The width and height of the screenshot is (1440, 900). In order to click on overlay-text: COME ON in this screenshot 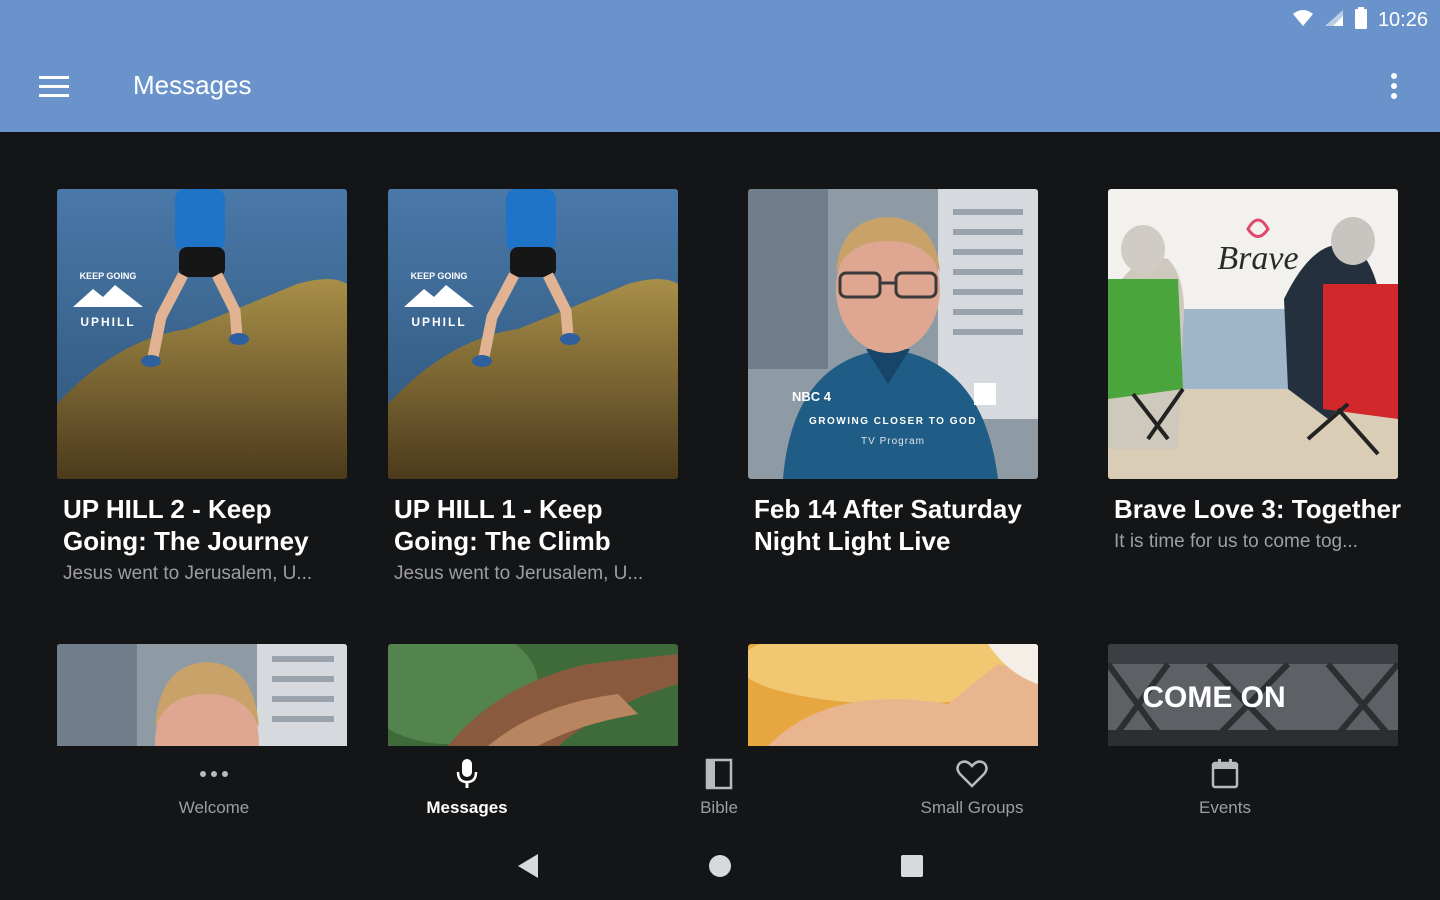, I will do `click(1213, 697)`.